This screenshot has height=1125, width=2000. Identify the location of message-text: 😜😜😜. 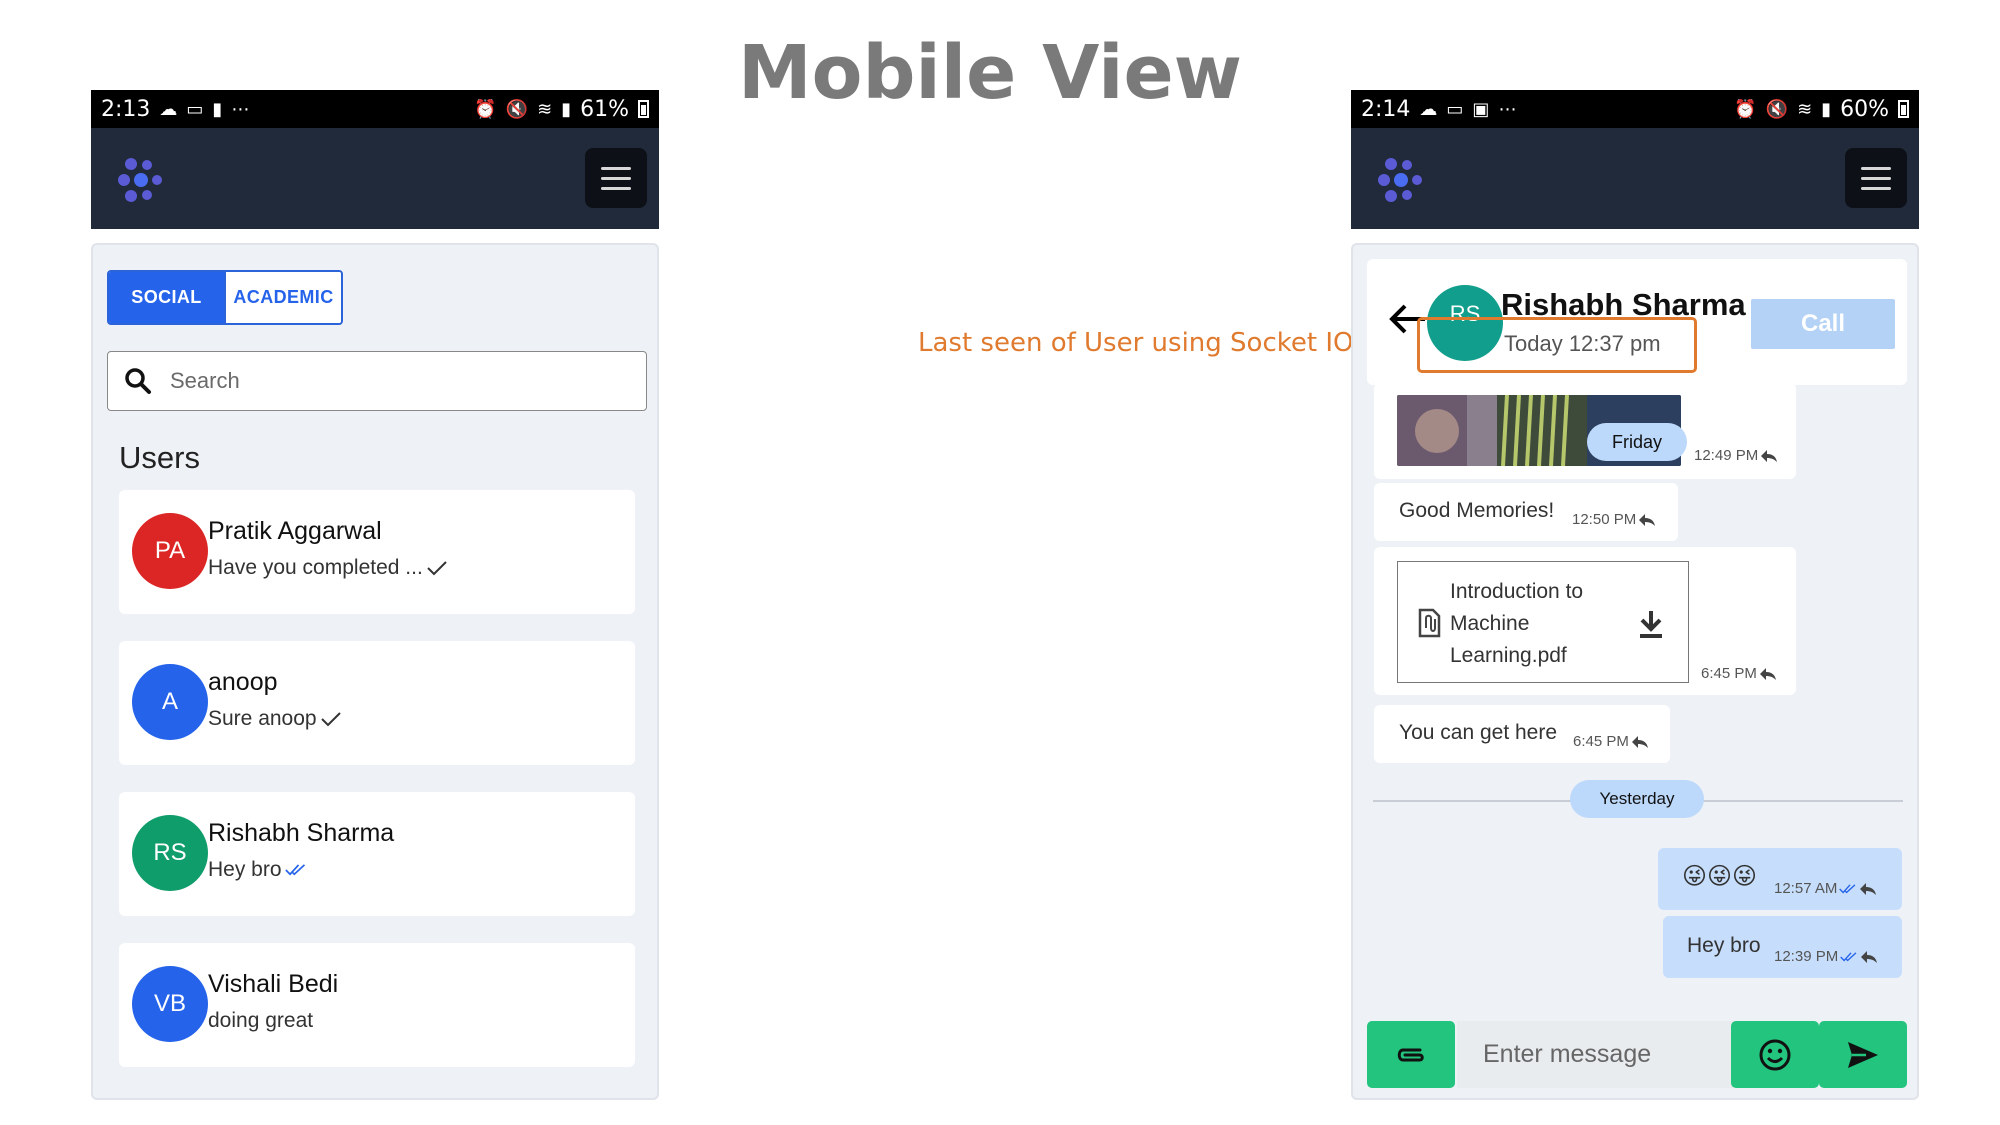
(1720, 876).